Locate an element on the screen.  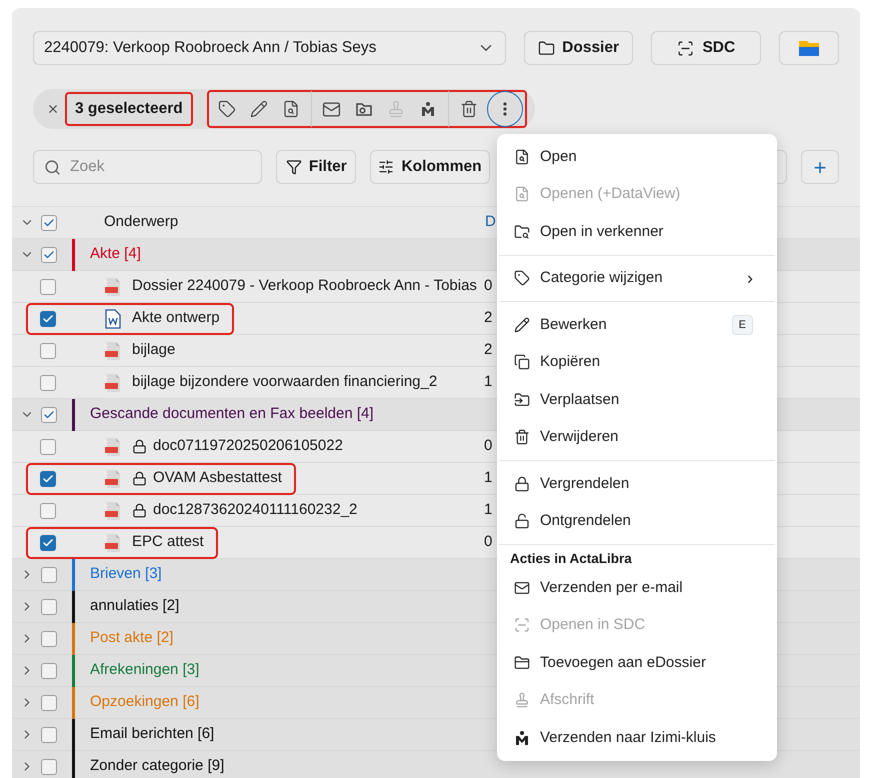
group-label: Akte [4] is located at coordinates (115, 254).